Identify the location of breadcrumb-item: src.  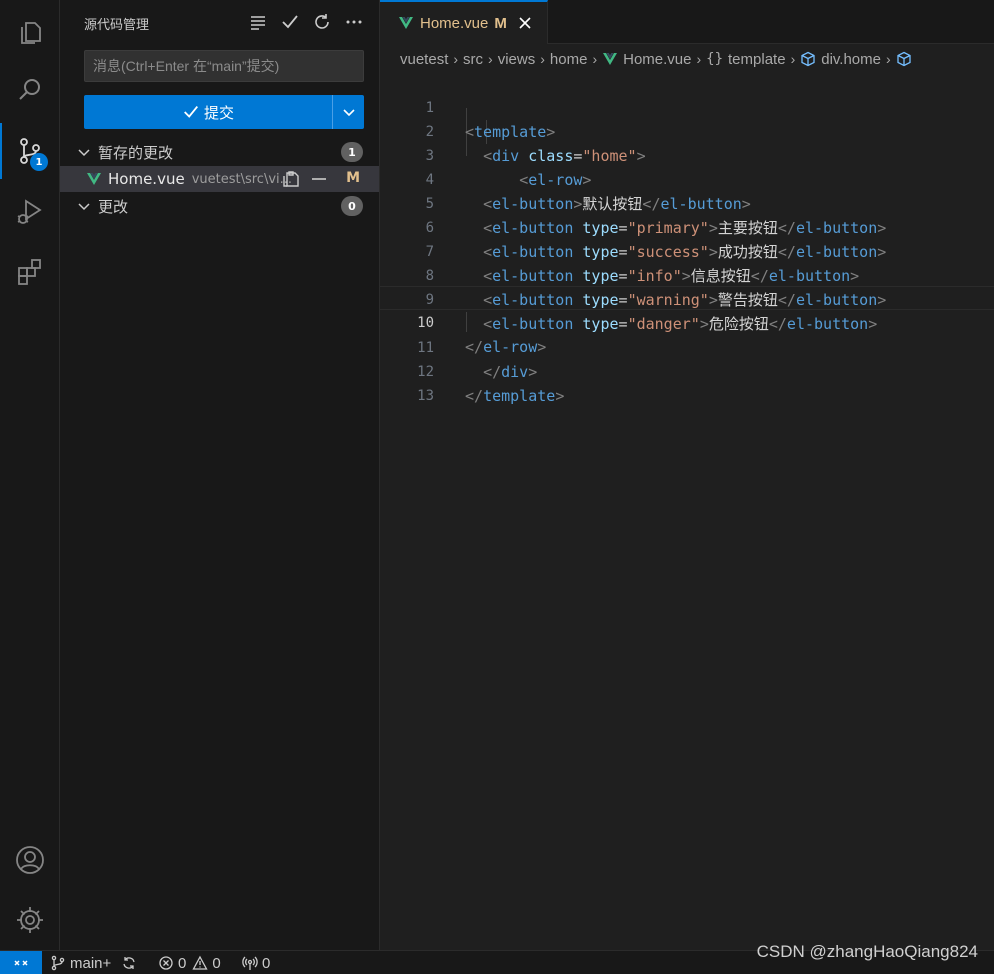
(473, 59).